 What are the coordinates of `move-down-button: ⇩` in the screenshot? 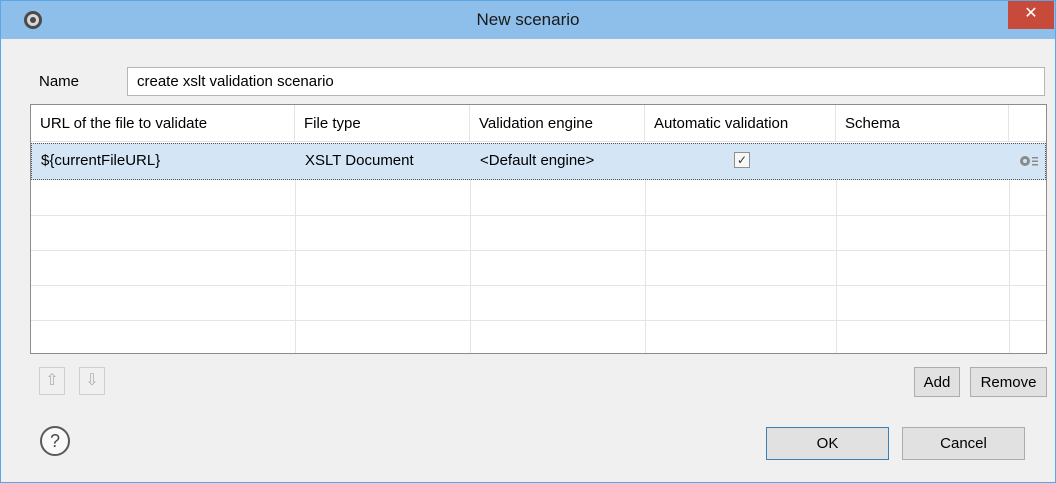 It's located at (92, 381).